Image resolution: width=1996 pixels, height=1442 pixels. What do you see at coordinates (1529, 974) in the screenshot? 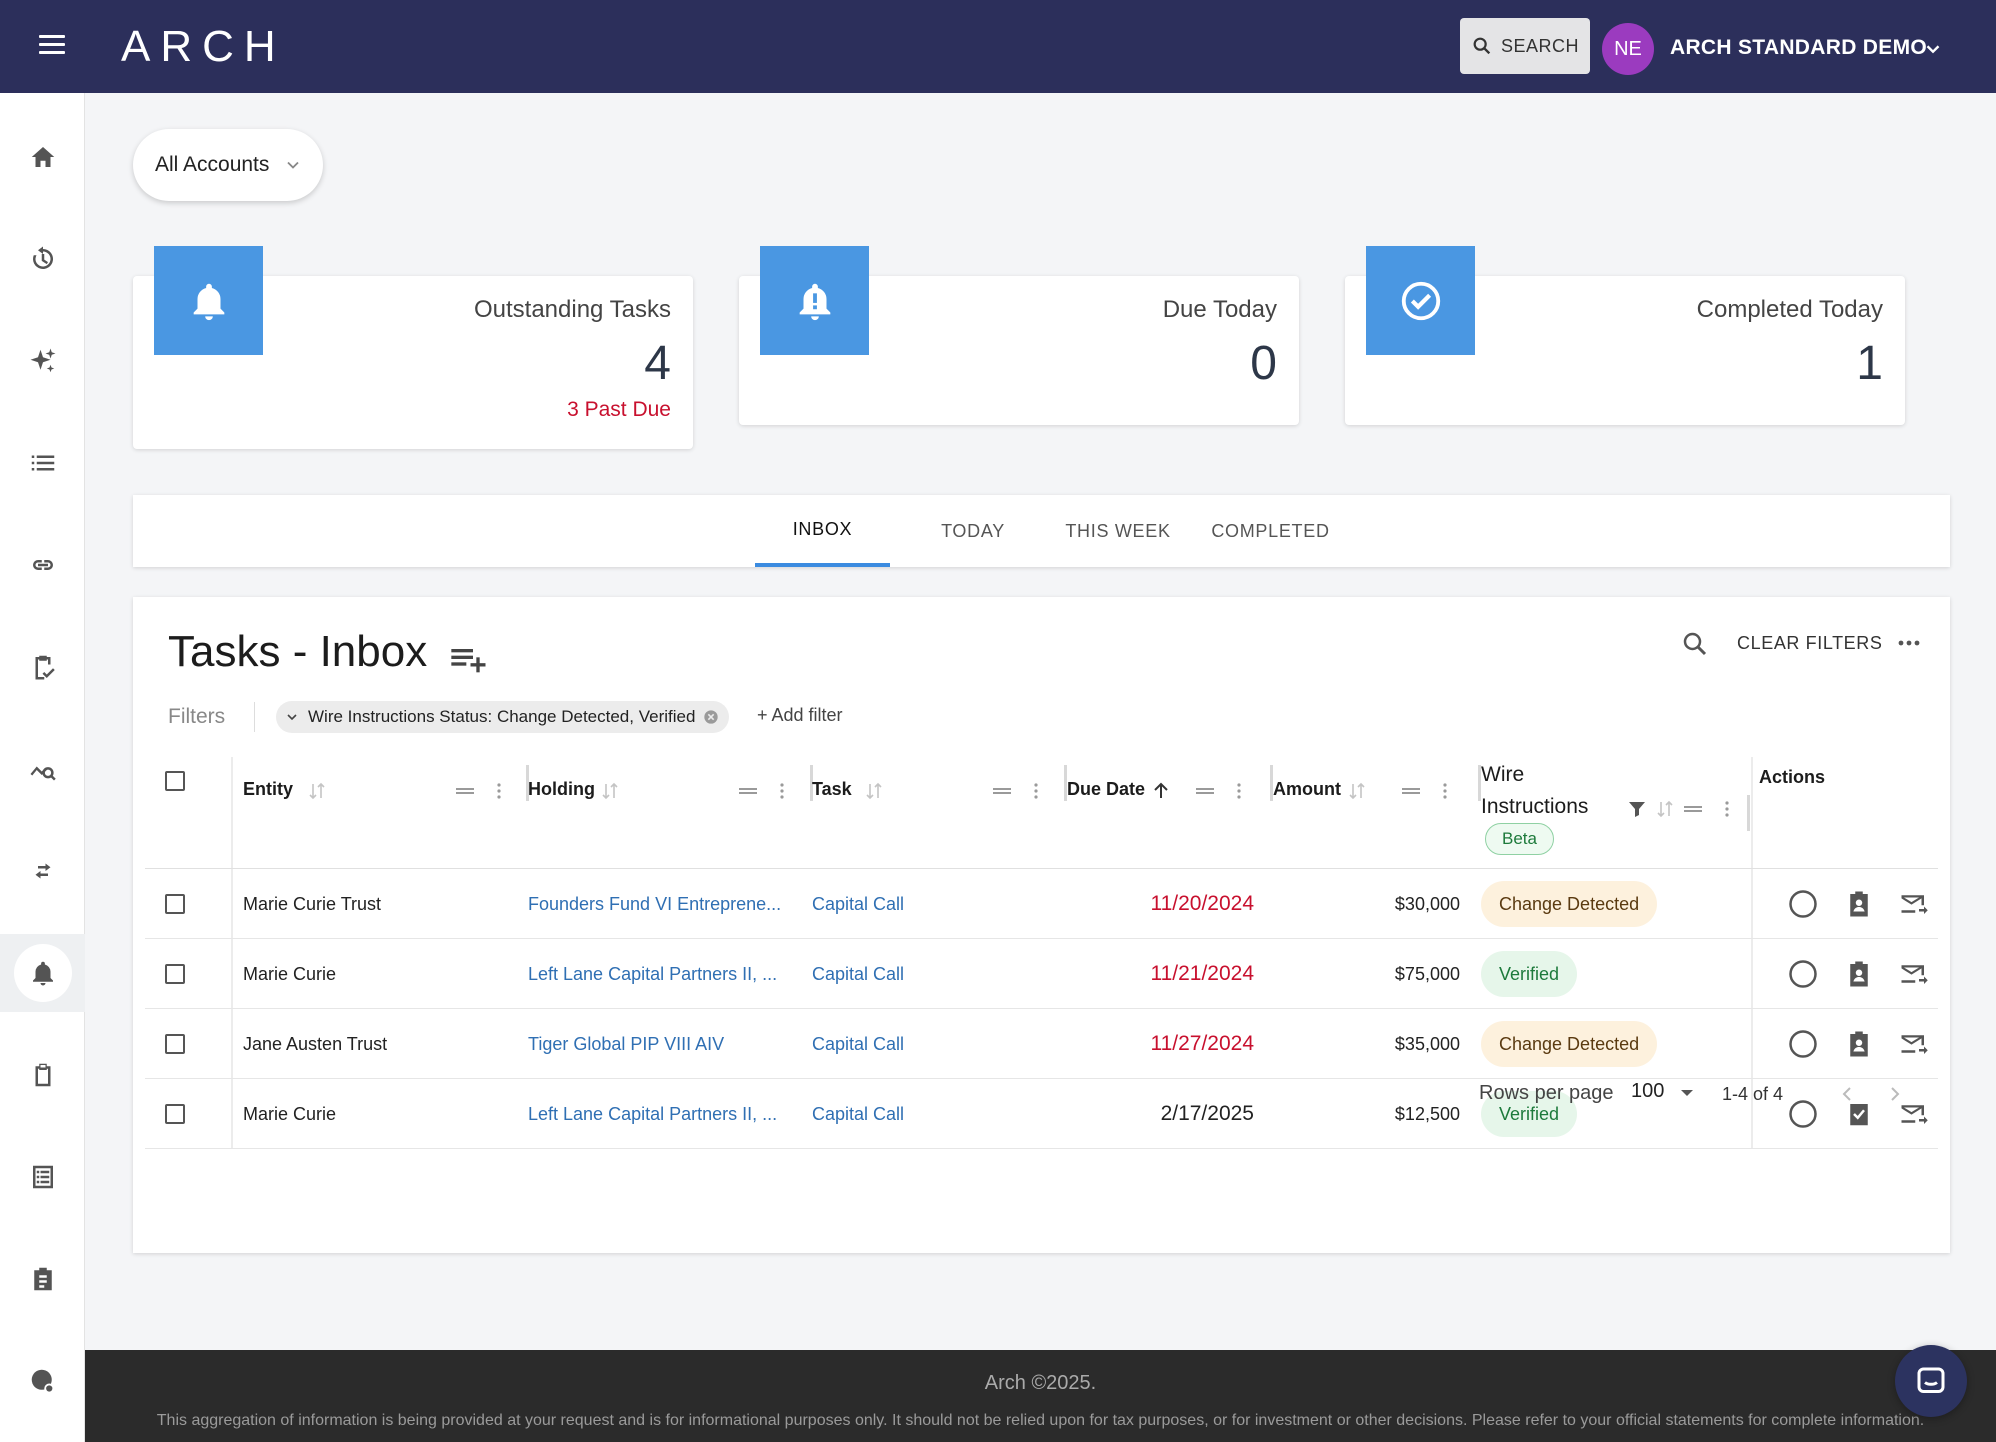
I see `wire-status-badge: Verified` at bounding box center [1529, 974].